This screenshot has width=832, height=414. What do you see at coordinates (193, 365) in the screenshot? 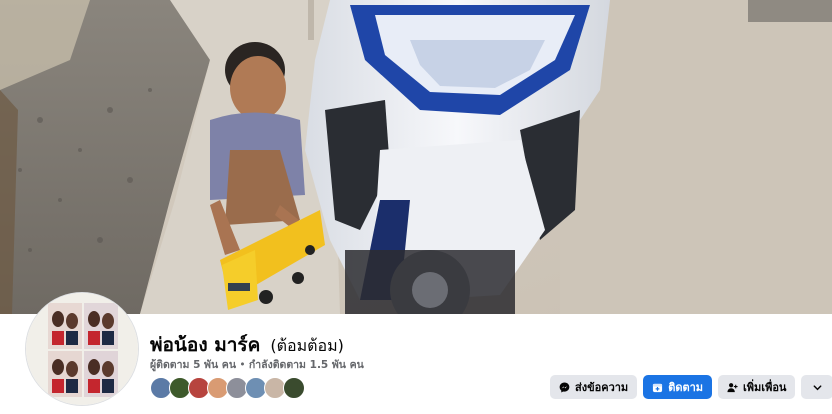
I see `followers-link: ผู้ติดตาม 5 พัน คน` at bounding box center [193, 365].